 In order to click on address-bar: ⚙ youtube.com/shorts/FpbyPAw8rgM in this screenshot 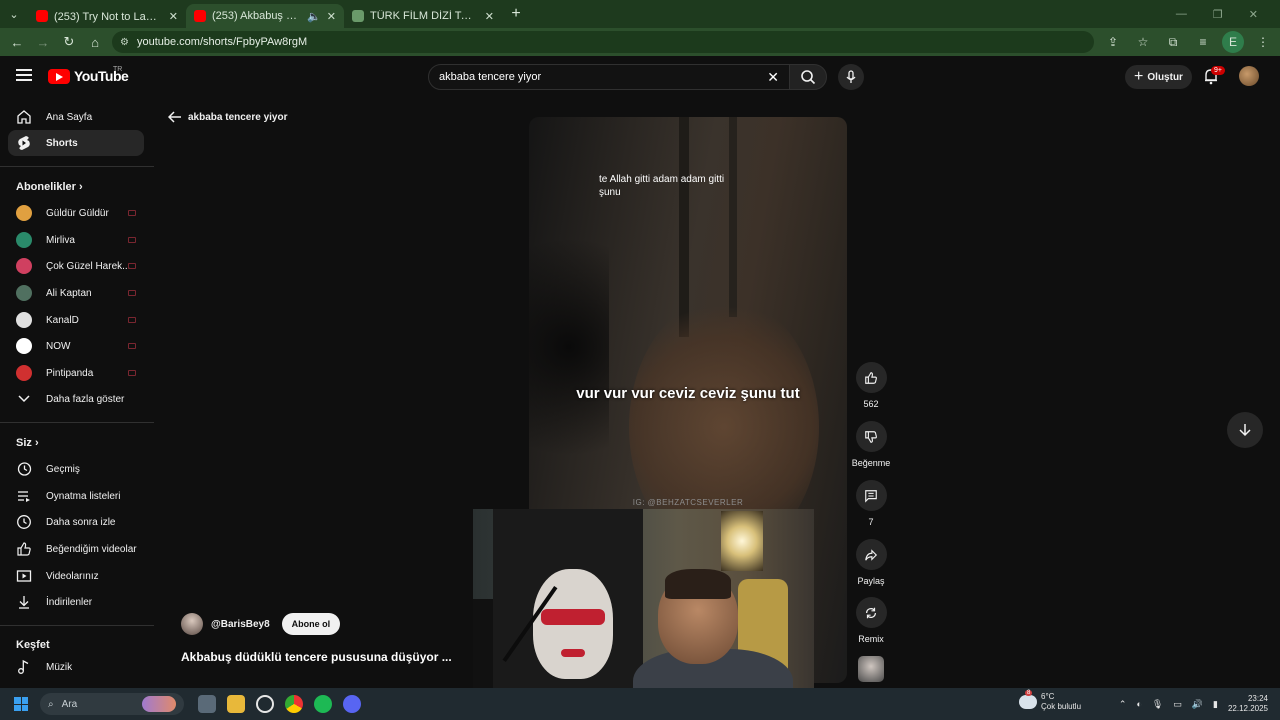, I will do `click(603, 42)`.